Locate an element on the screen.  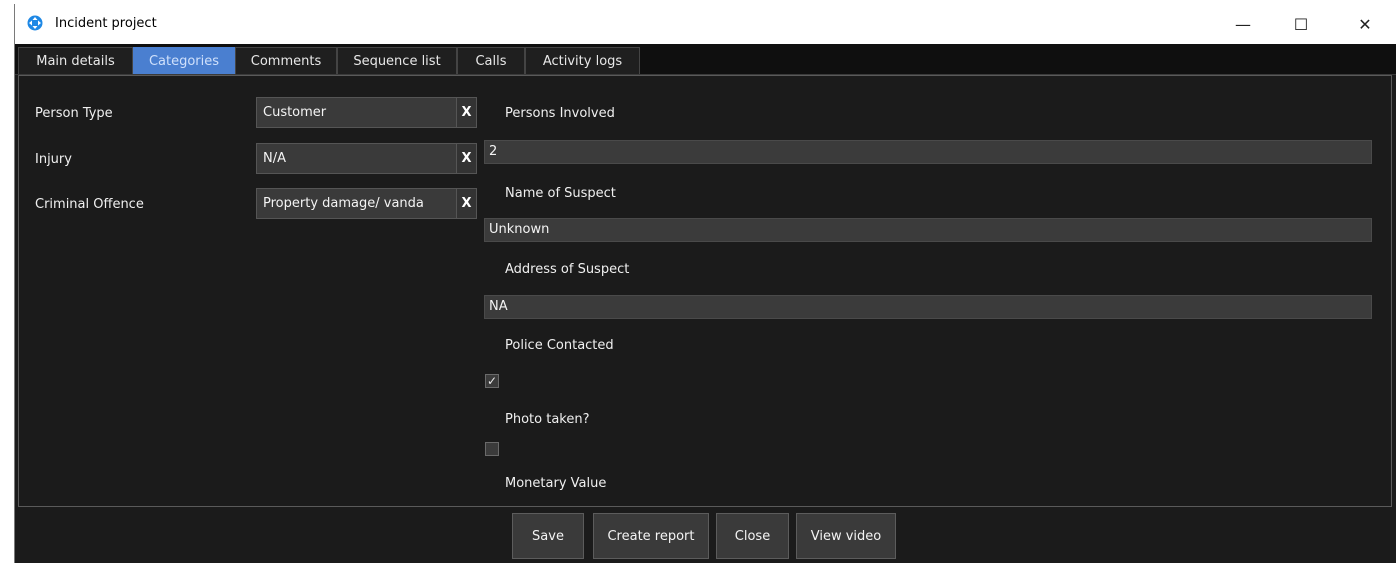
view-video-button: View video is located at coordinates (846, 536).